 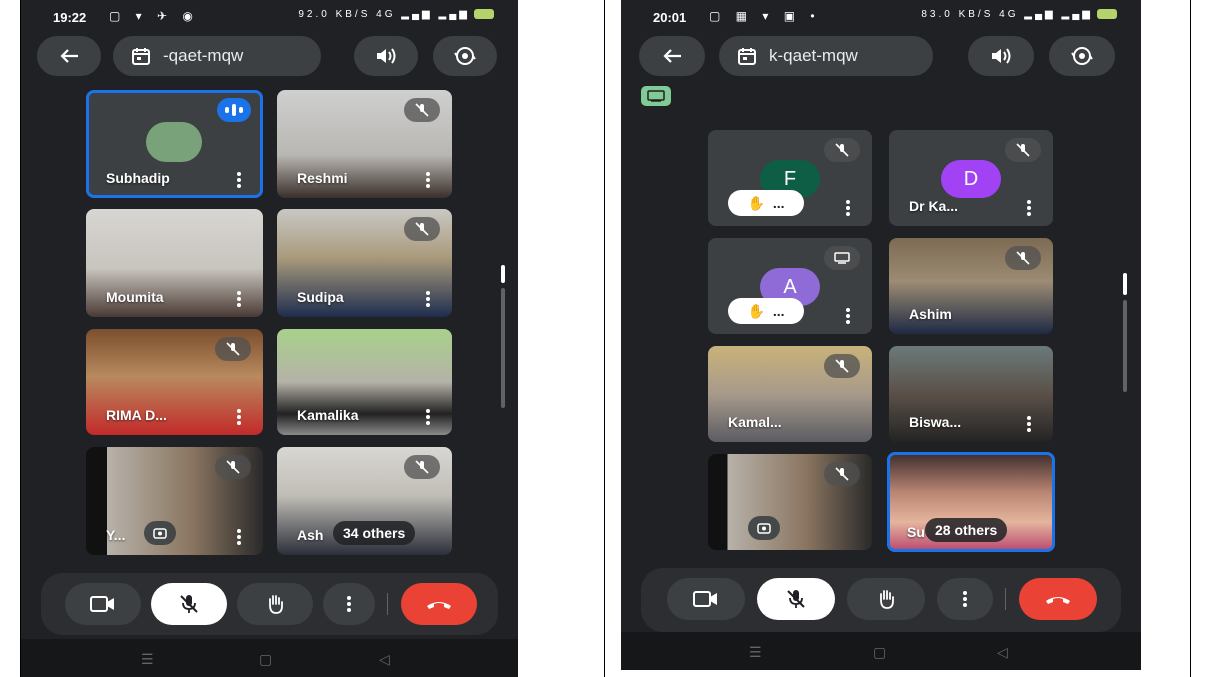 What do you see at coordinates (966, 530) in the screenshot?
I see `others-count-badge: 28 others` at bounding box center [966, 530].